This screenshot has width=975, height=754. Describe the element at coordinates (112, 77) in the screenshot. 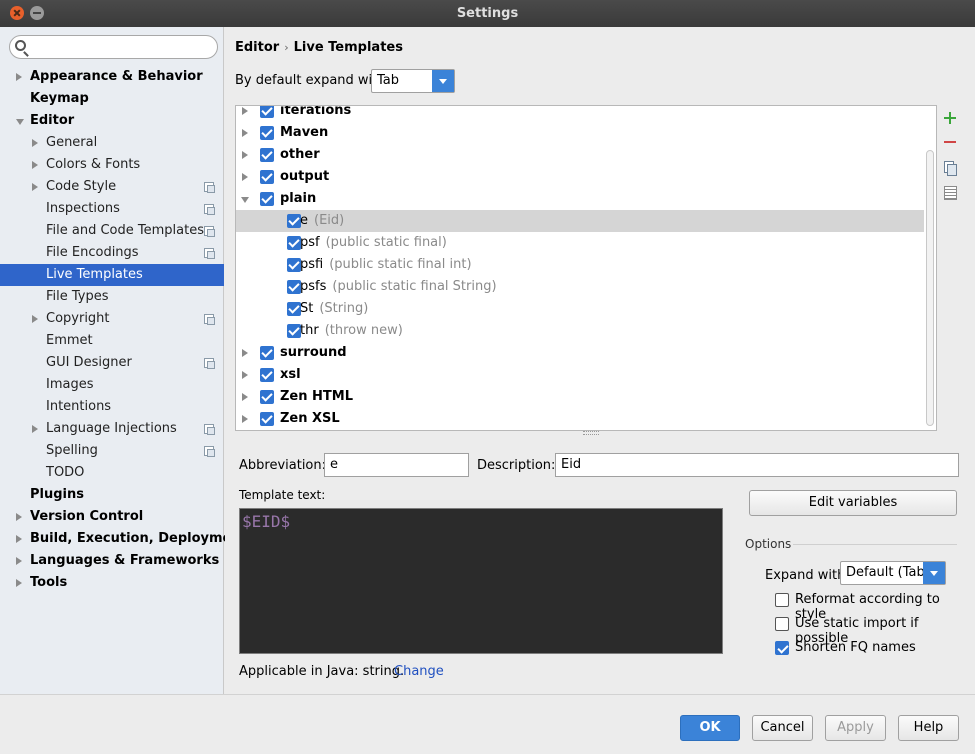

I see `sidebar-item-appearance-behavior: Appearance & Behavior` at that location.